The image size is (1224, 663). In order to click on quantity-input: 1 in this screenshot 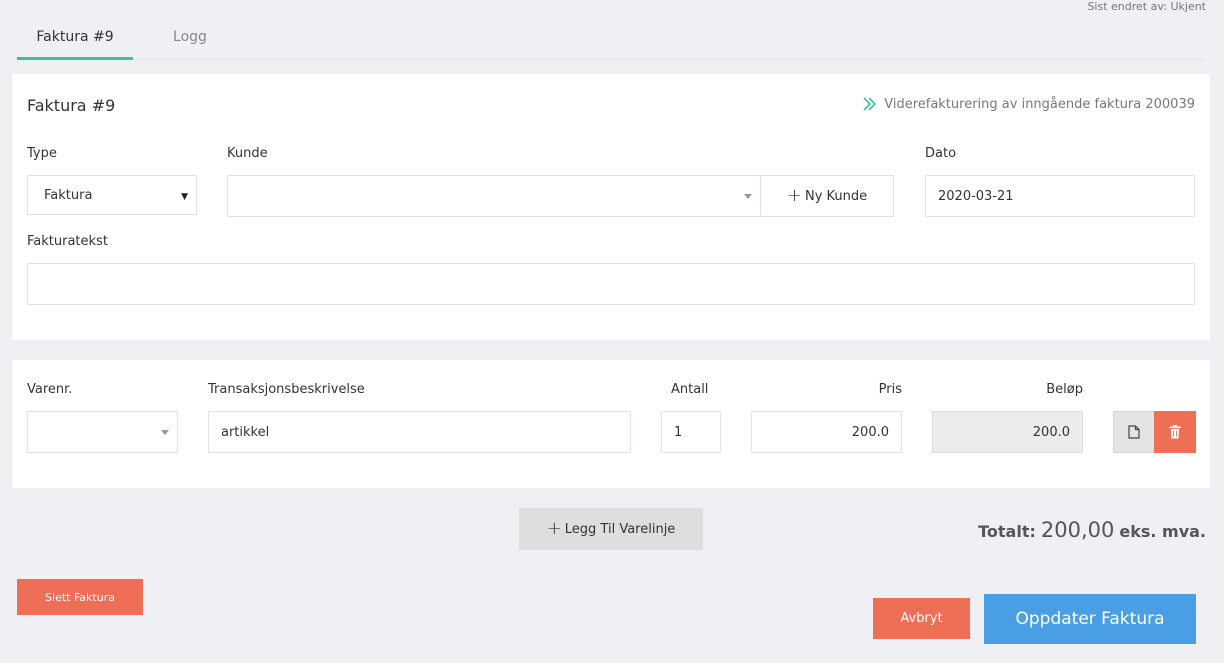, I will do `click(691, 432)`.